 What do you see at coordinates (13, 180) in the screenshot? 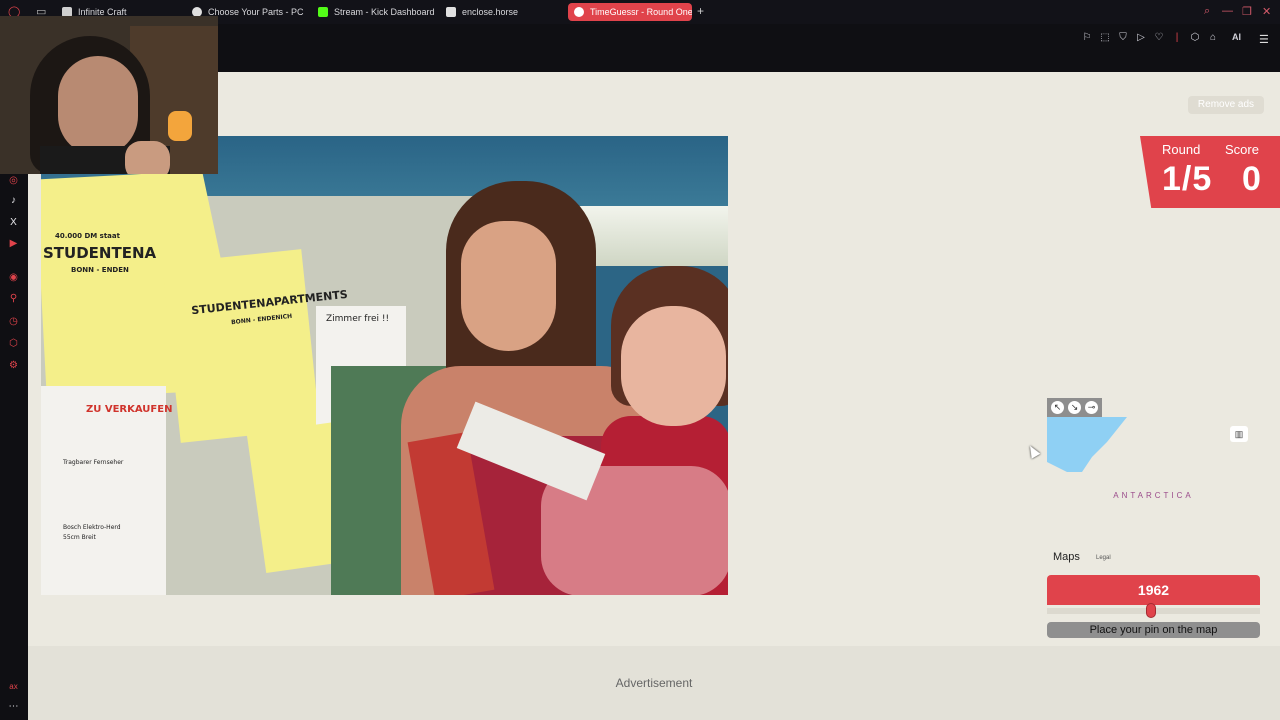
I see `instagram-icon: ◎` at bounding box center [13, 180].